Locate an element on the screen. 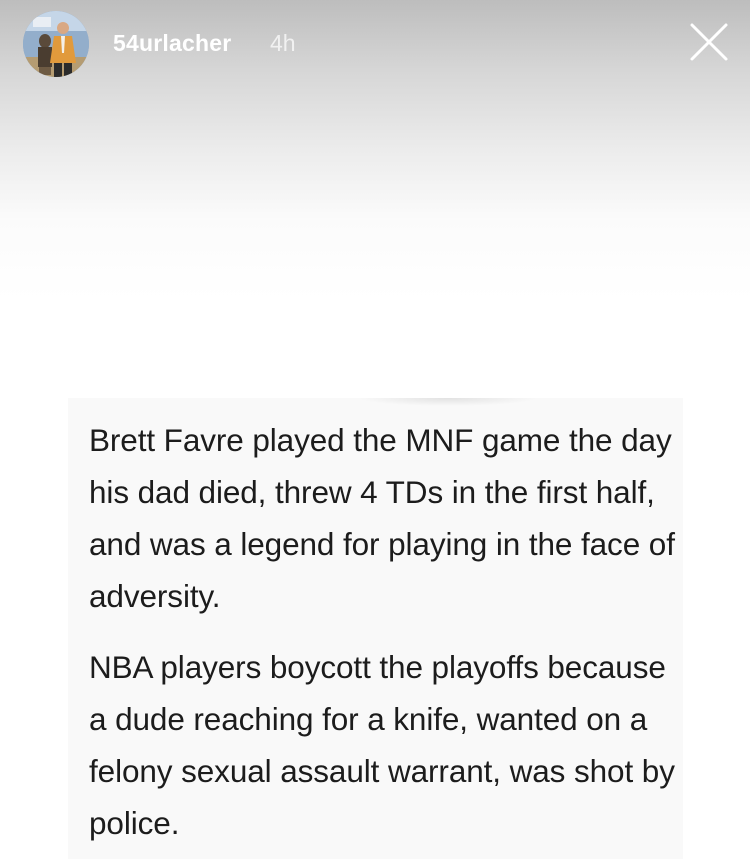 The width and height of the screenshot is (750, 859). avatar-image is located at coordinates (56, 44).